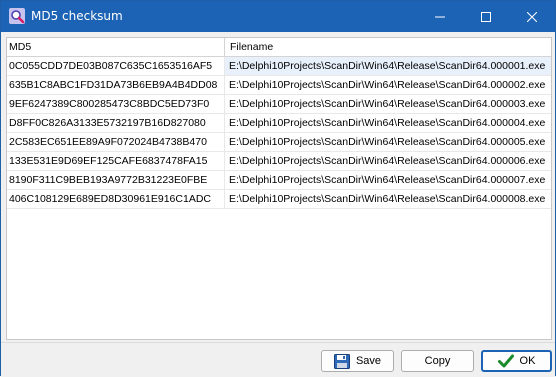 The image size is (556, 377). What do you see at coordinates (341, 361) in the screenshot?
I see `floppy-disk-icon` at bounding box center [341, 361].